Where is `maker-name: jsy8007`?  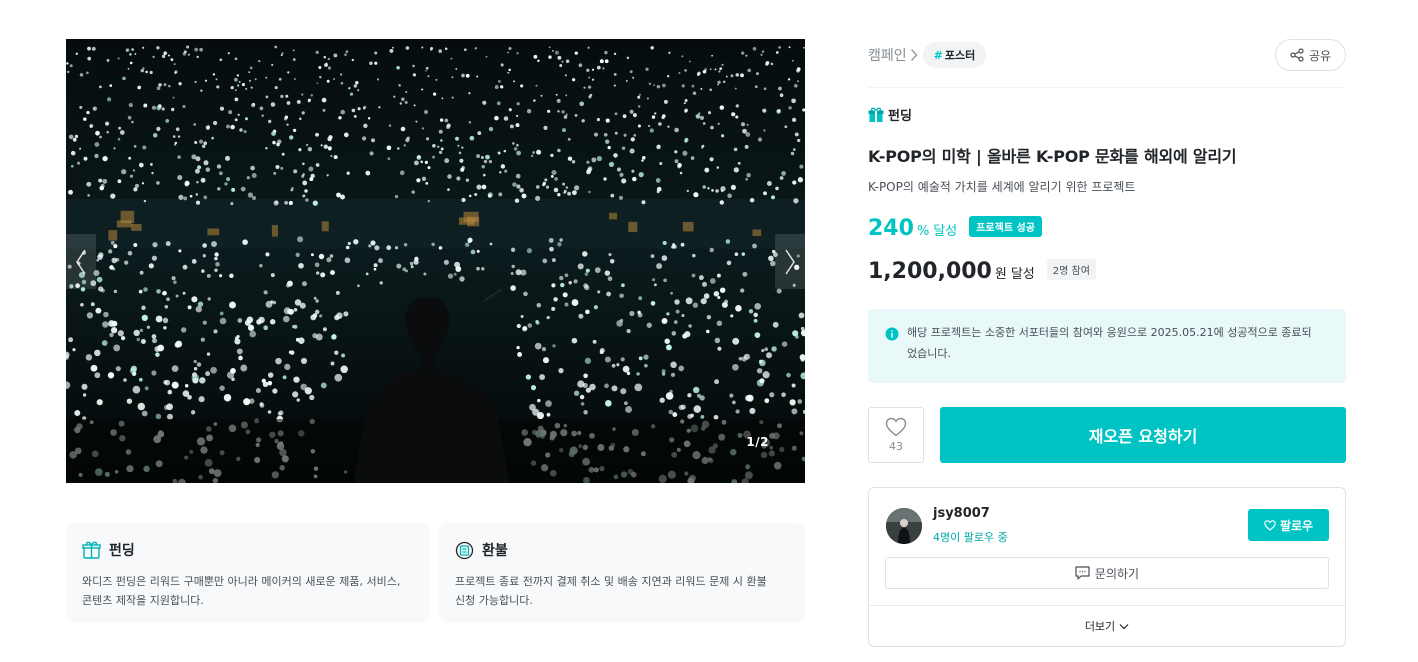 maker-name: jsy8007 is located at coordinates (961, 513).